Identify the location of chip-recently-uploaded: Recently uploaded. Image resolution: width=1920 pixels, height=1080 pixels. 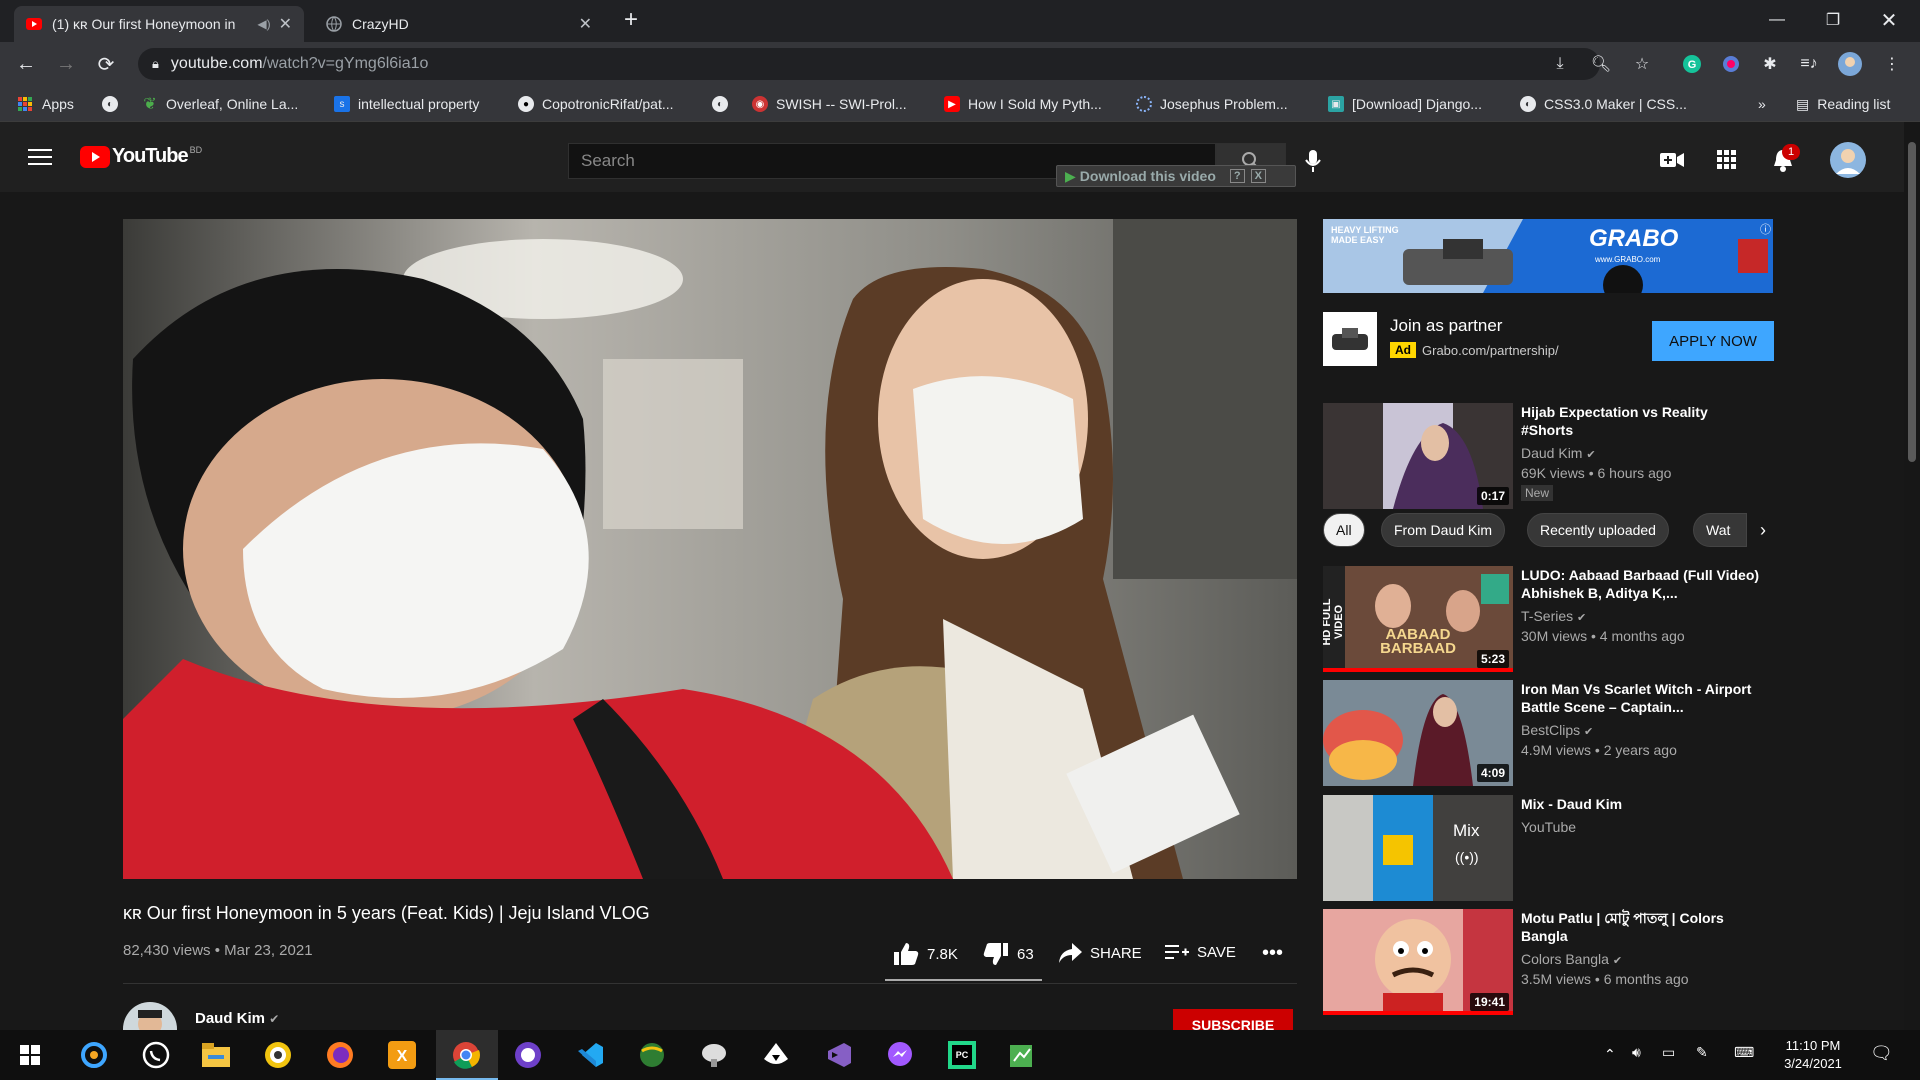
(1598, 530).